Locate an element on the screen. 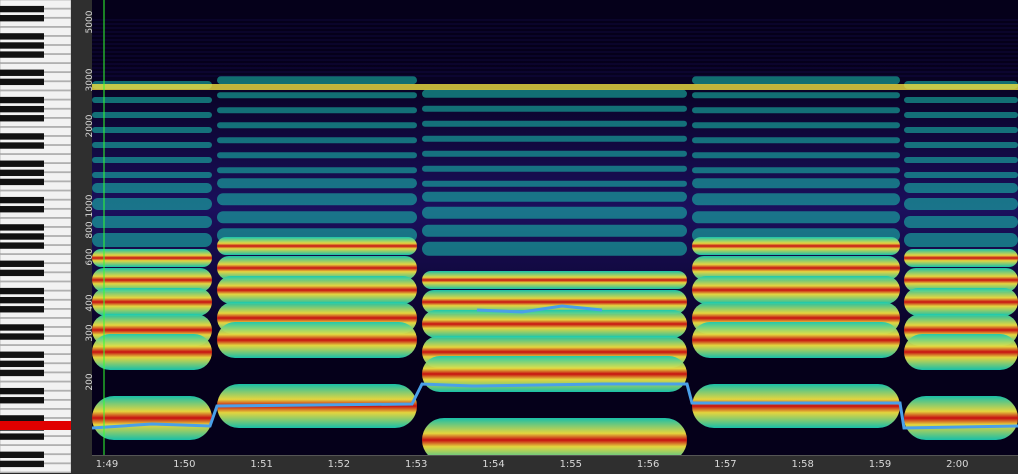 This screenshot has width=1018, height=474. time-tick-label: 1:56 is located at coordinates (648, 464).